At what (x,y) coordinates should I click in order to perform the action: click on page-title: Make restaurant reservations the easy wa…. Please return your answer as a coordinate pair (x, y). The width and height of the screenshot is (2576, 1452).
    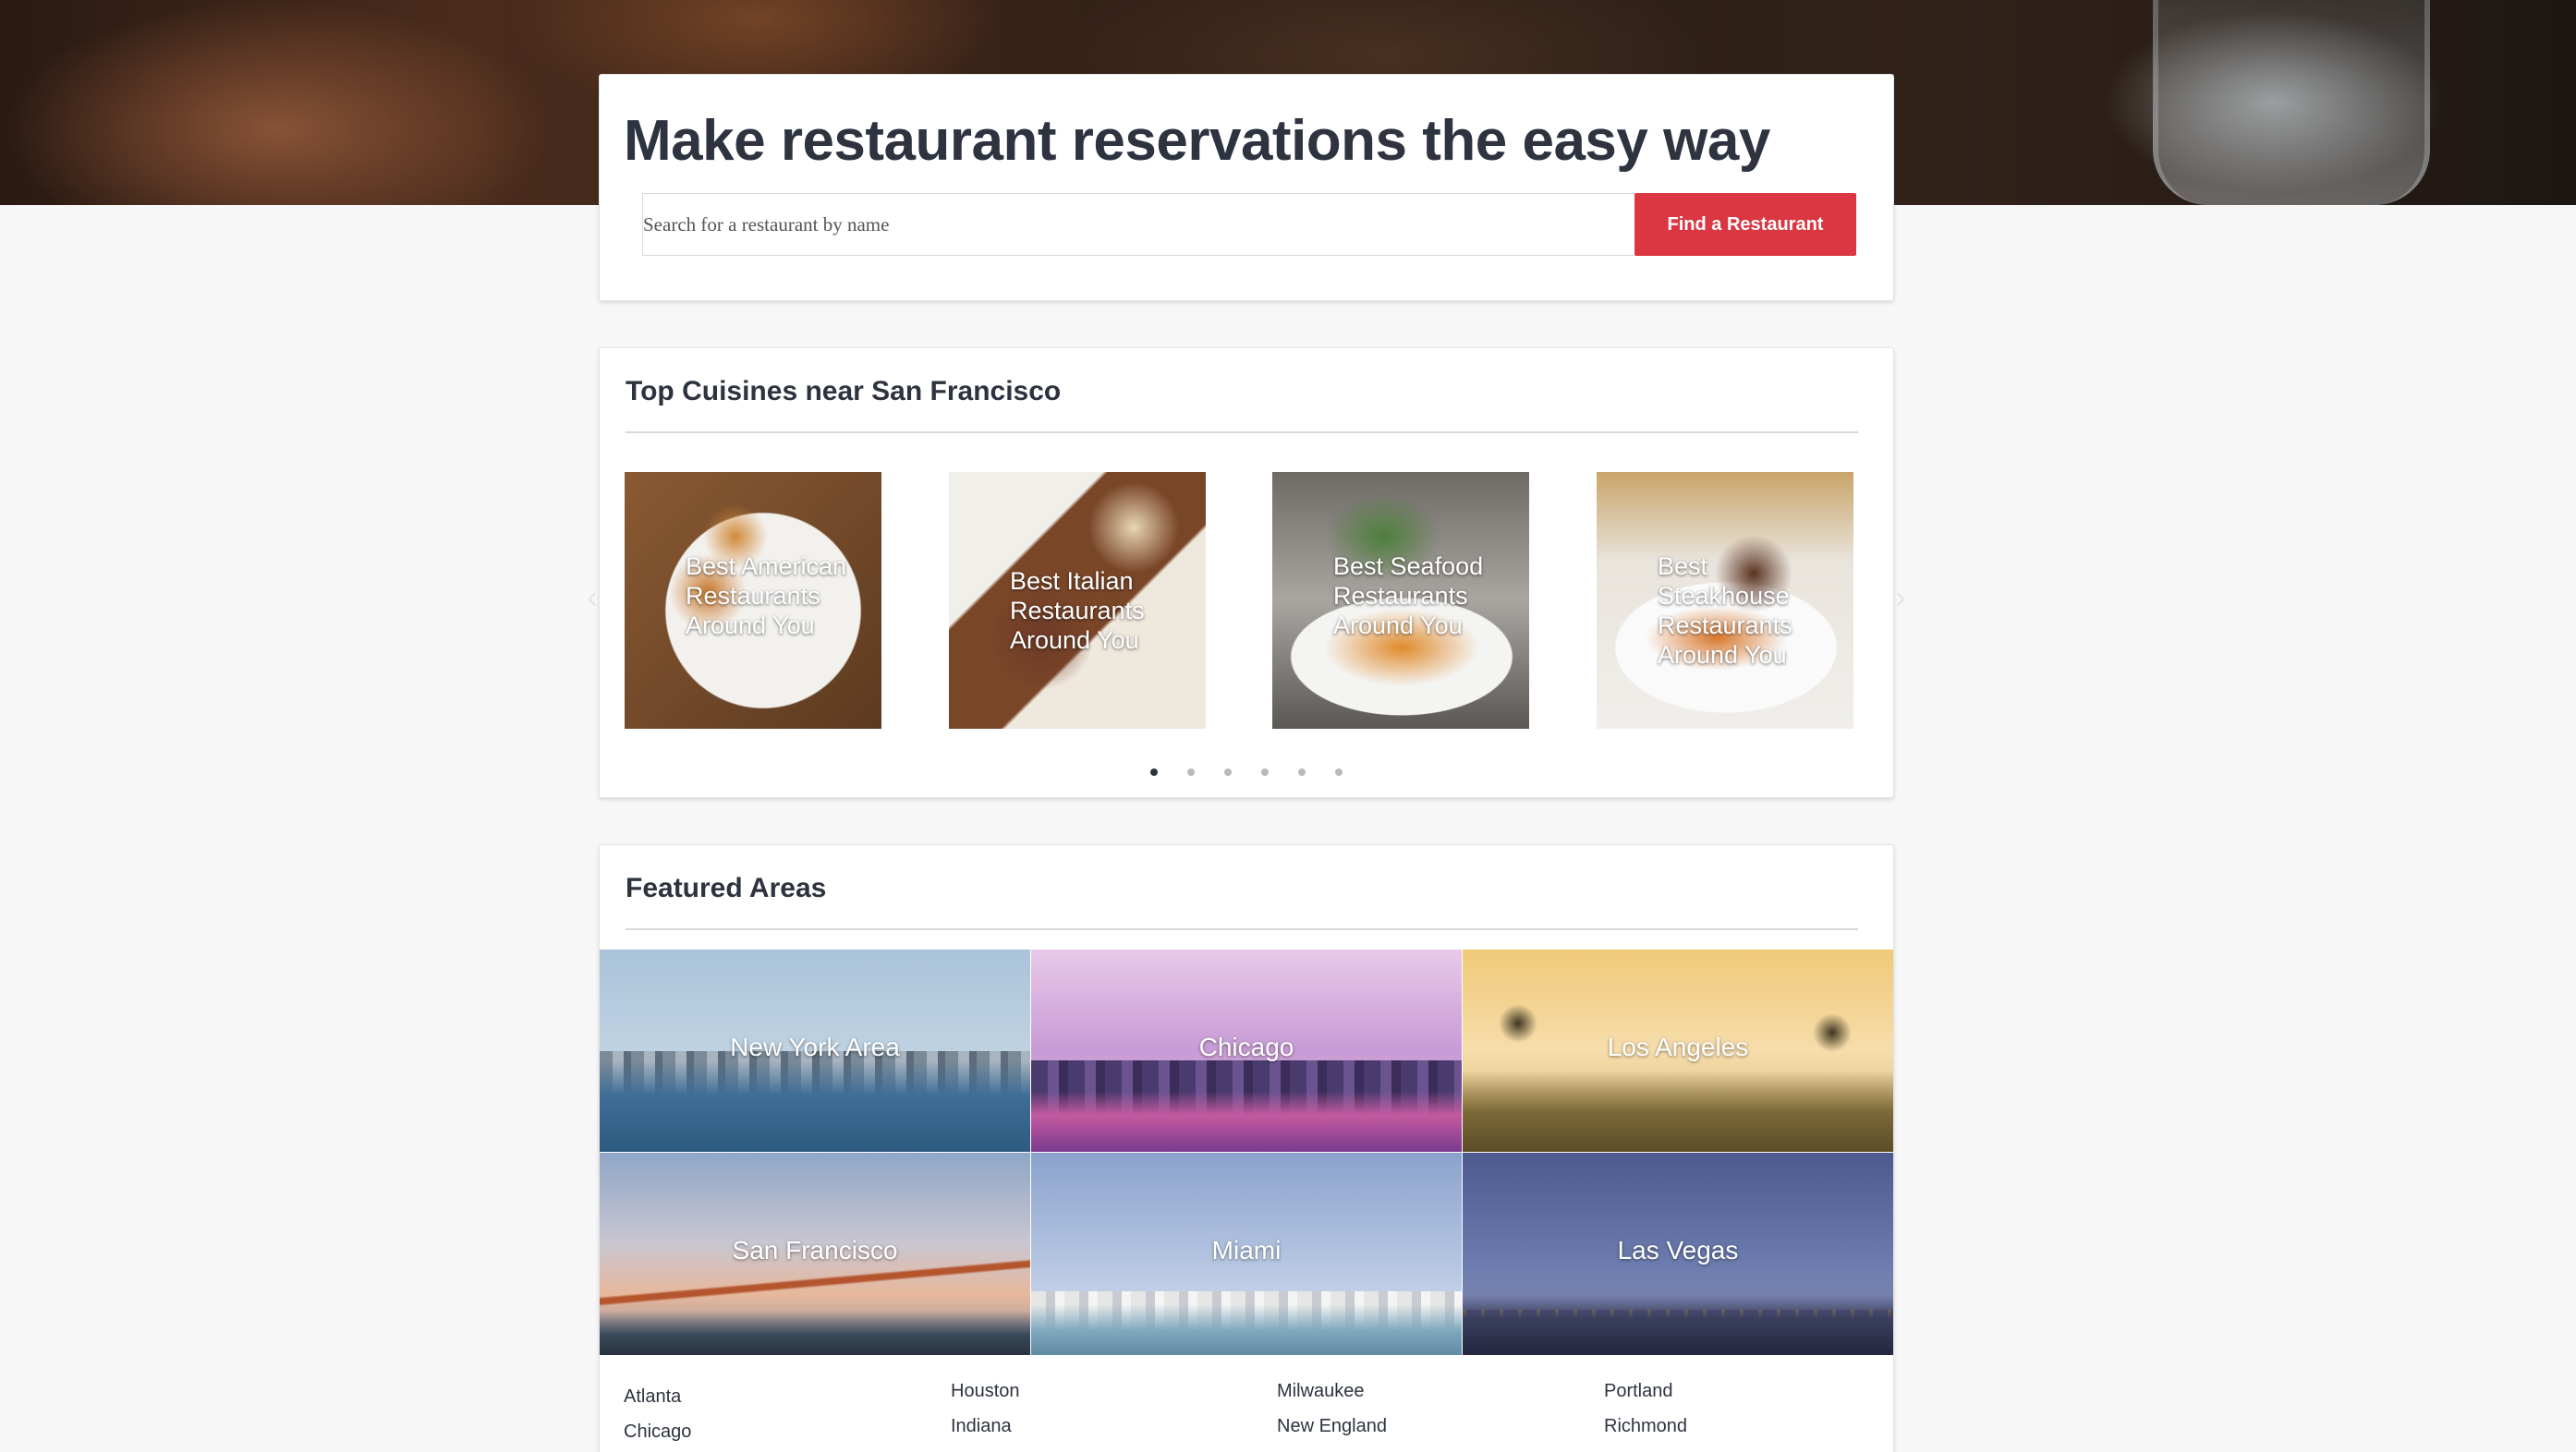
    Looking at the image, I should click on (1197, 141).